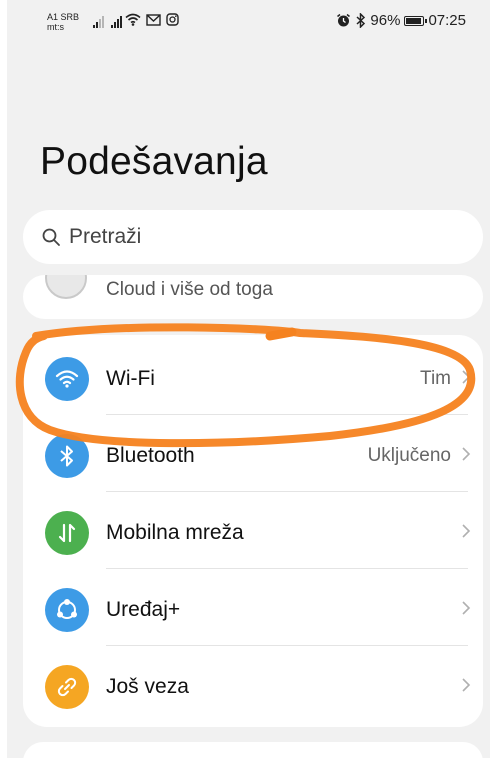  What do you see at coordinates (435, 378) in the screenshot?
I see `wifi-network-value: Tim` at bounding box center [435, 378].